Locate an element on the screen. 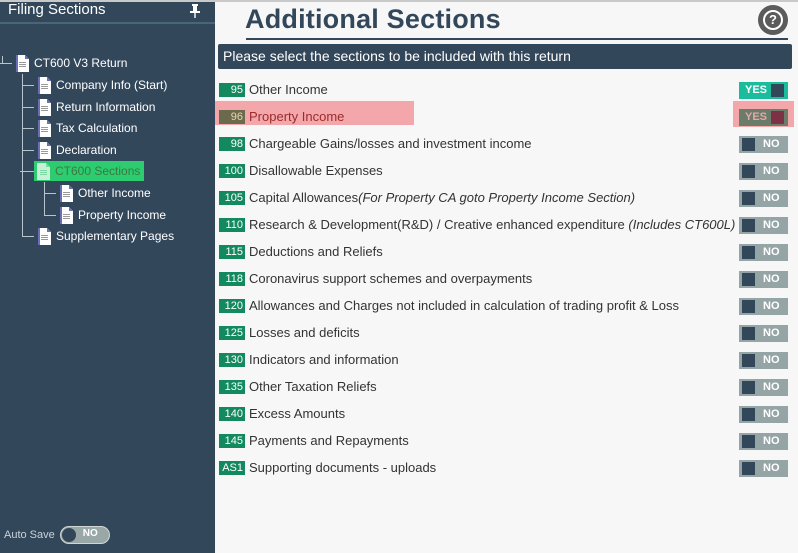 The width and height of the screenshot is (798, 553). section-title: Losses and deficits is located at coordinates (304, 332).